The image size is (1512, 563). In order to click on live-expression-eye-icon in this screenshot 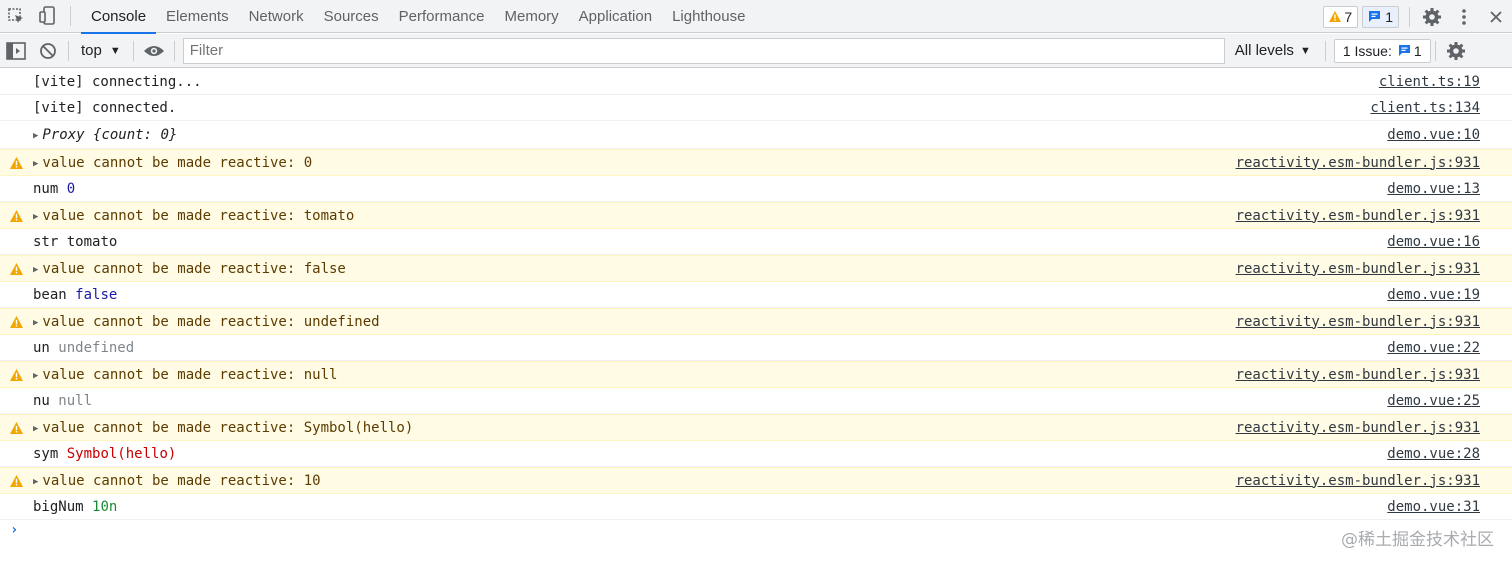, I will do `click(154, 51)`.